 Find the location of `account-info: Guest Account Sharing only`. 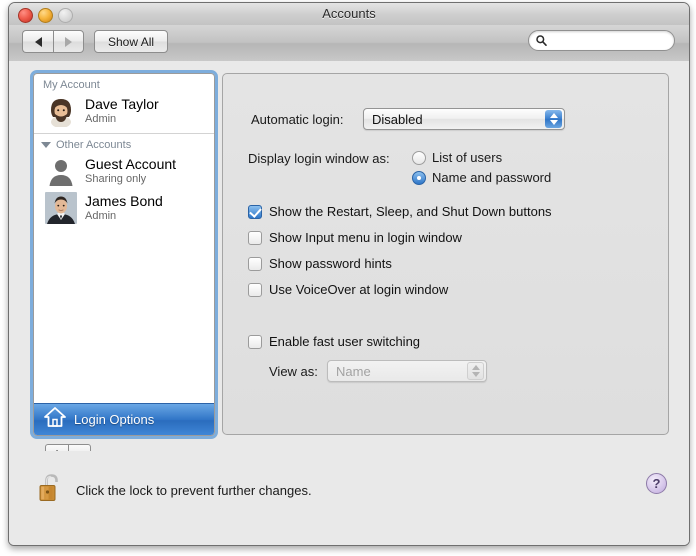

account-info: Guest Account Sharing only is located at coordinates (131, 170).